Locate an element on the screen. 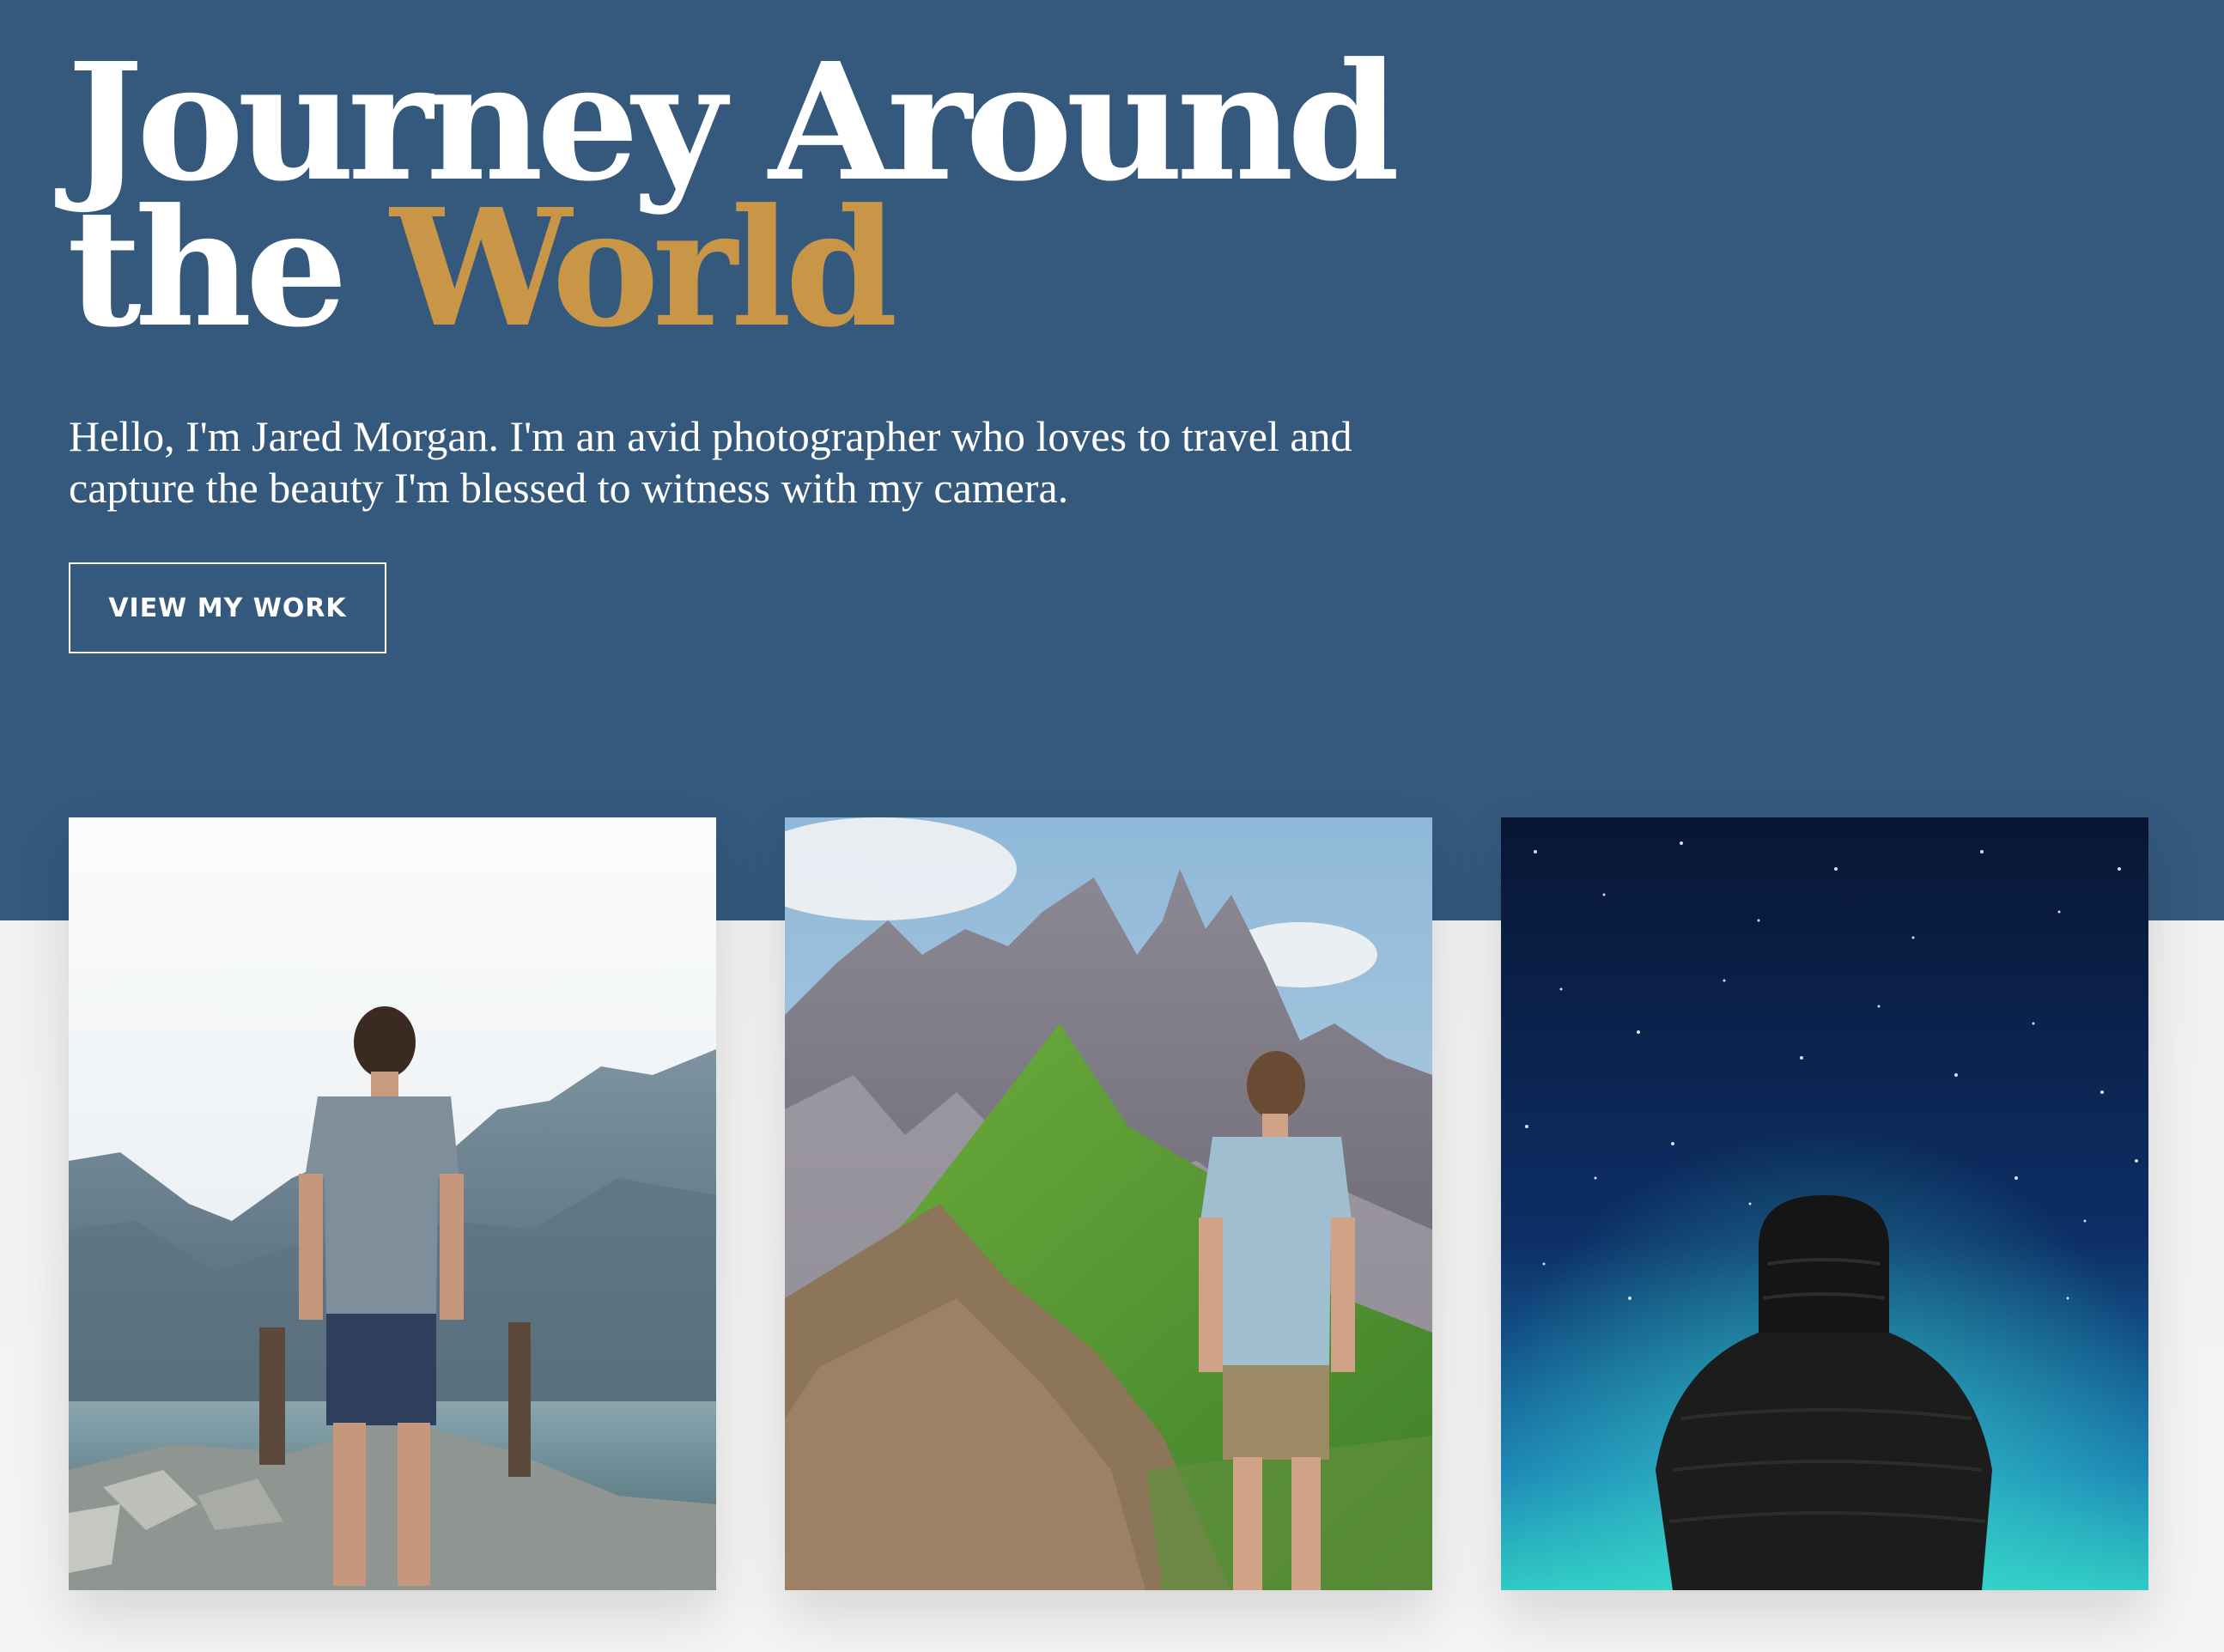 The image size is (2224, 1652). gallery-card-mountains is located at coordinates (1108, 1203).